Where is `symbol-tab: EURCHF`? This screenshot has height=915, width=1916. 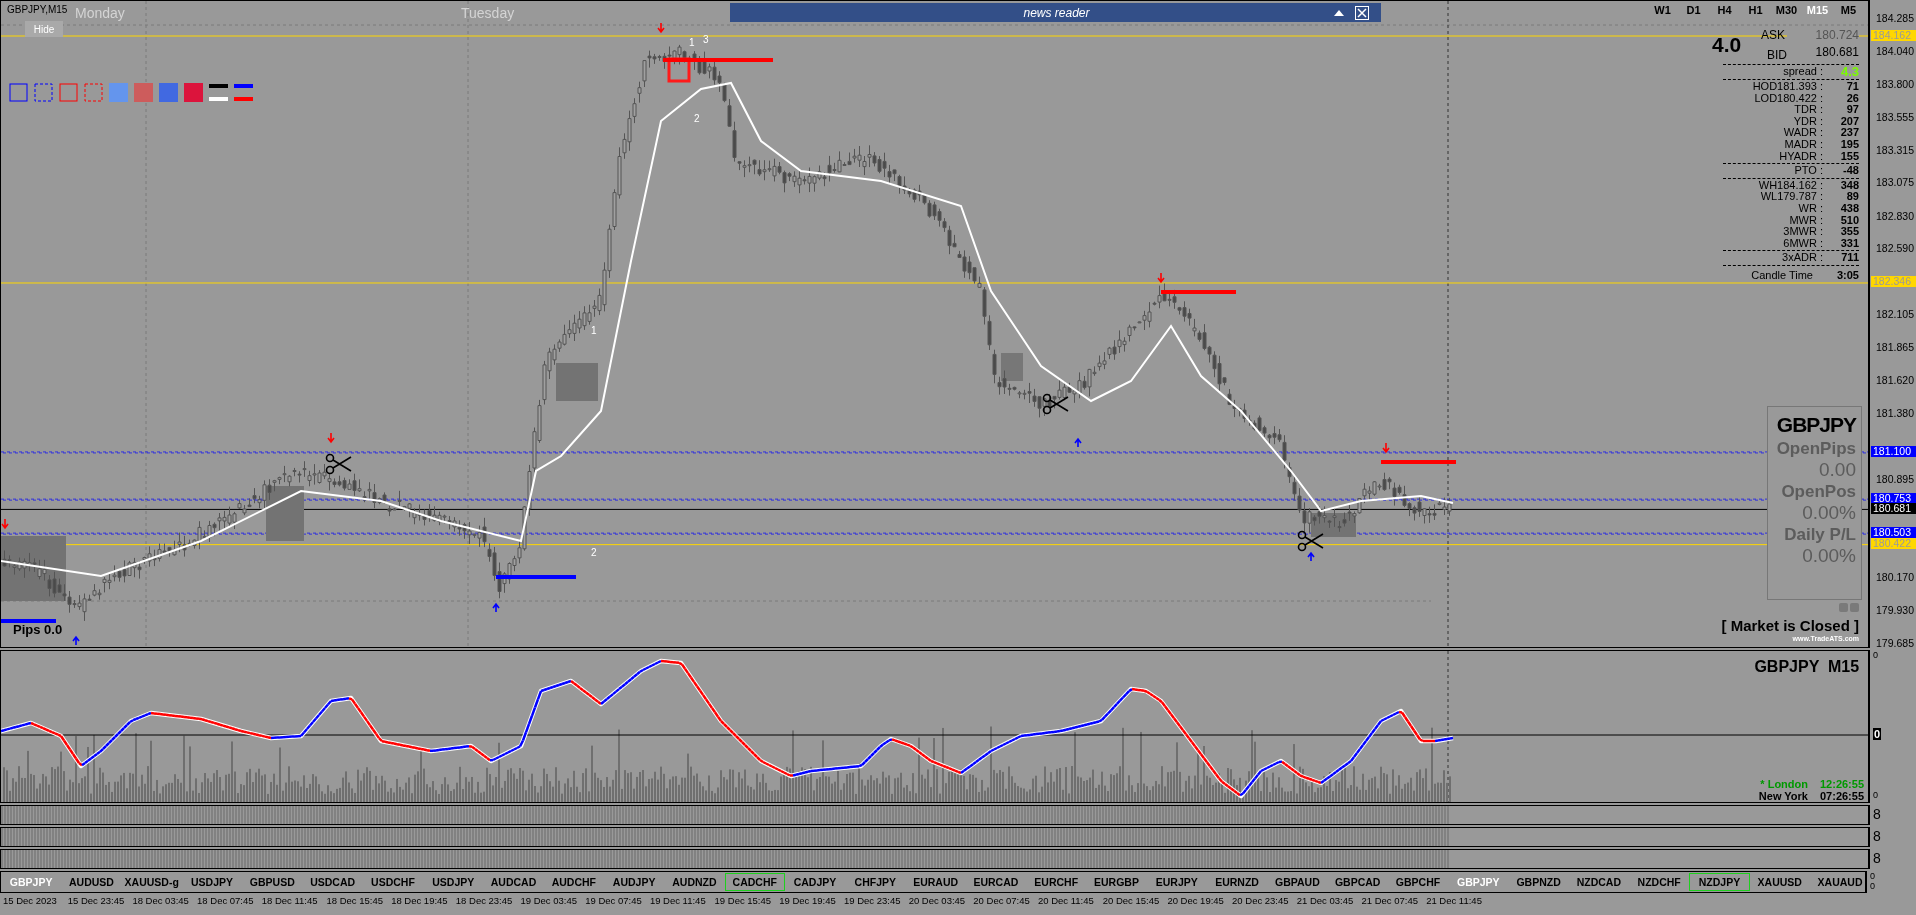 symbol-tab: EURCHF is located at coordinates (1056, 882).